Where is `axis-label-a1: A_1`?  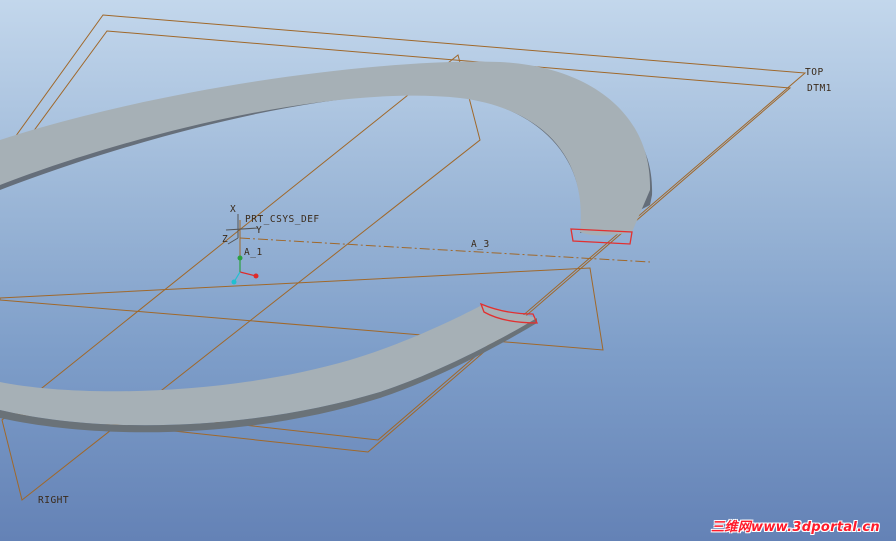 axis-label-a1: A_1 is located at coordinates (253, 252).